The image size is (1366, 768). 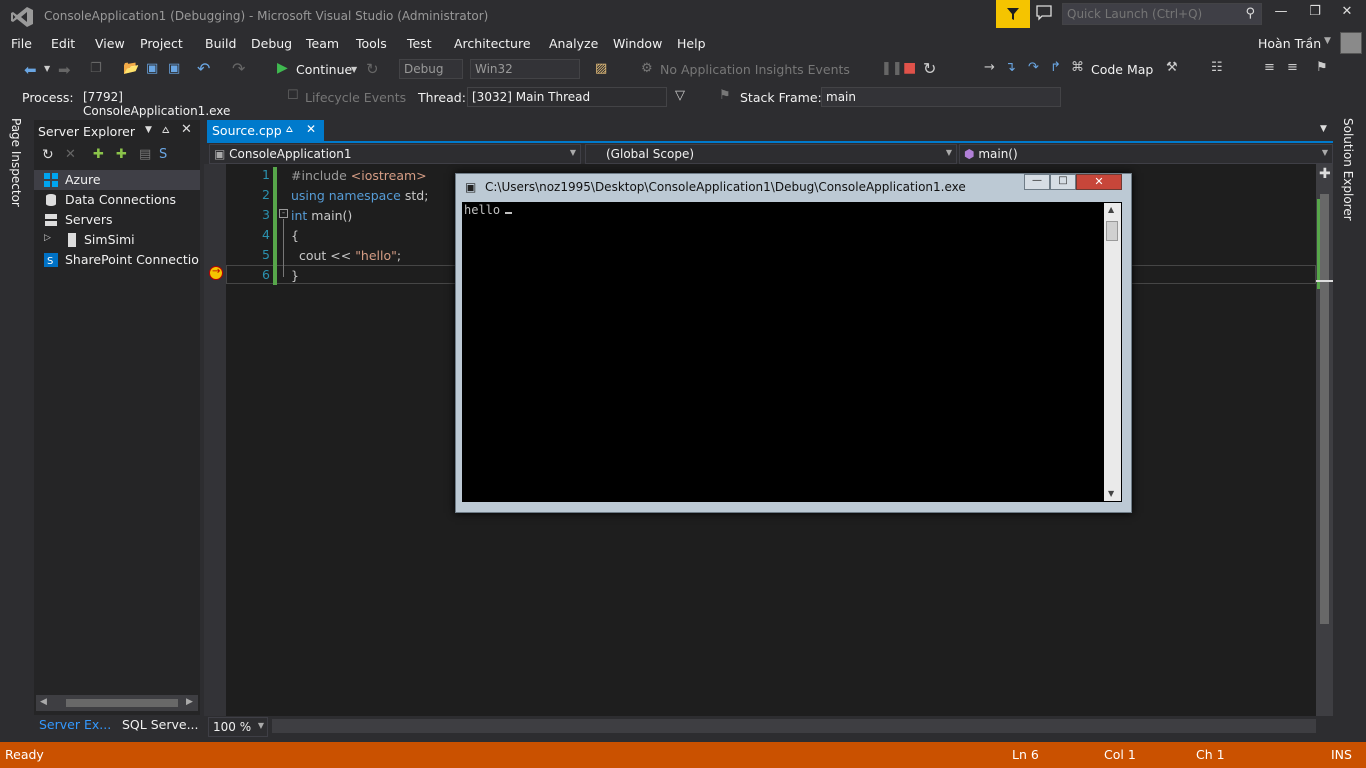 What do you see at coordinates (1037, 182) in the screenshot?
I see `console-minimize-button: —` at bounding box center [1037, 182].